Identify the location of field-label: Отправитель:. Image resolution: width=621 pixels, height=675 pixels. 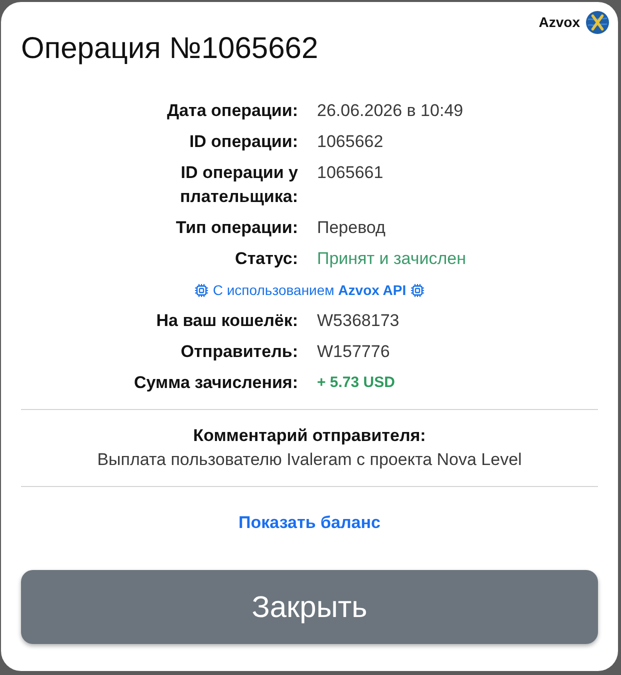
(239, 352).